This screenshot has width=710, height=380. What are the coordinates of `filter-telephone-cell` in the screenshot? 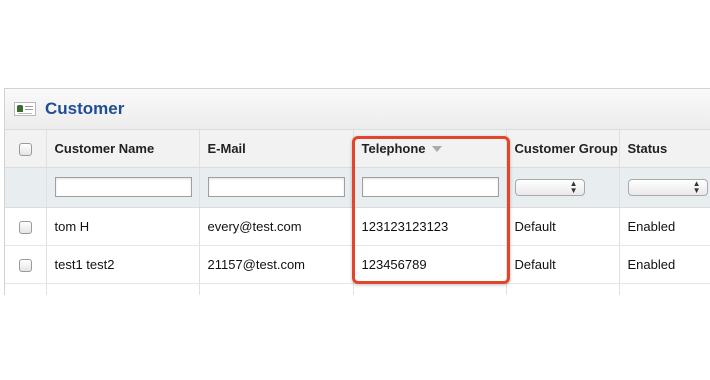 It's located at (430, 187).